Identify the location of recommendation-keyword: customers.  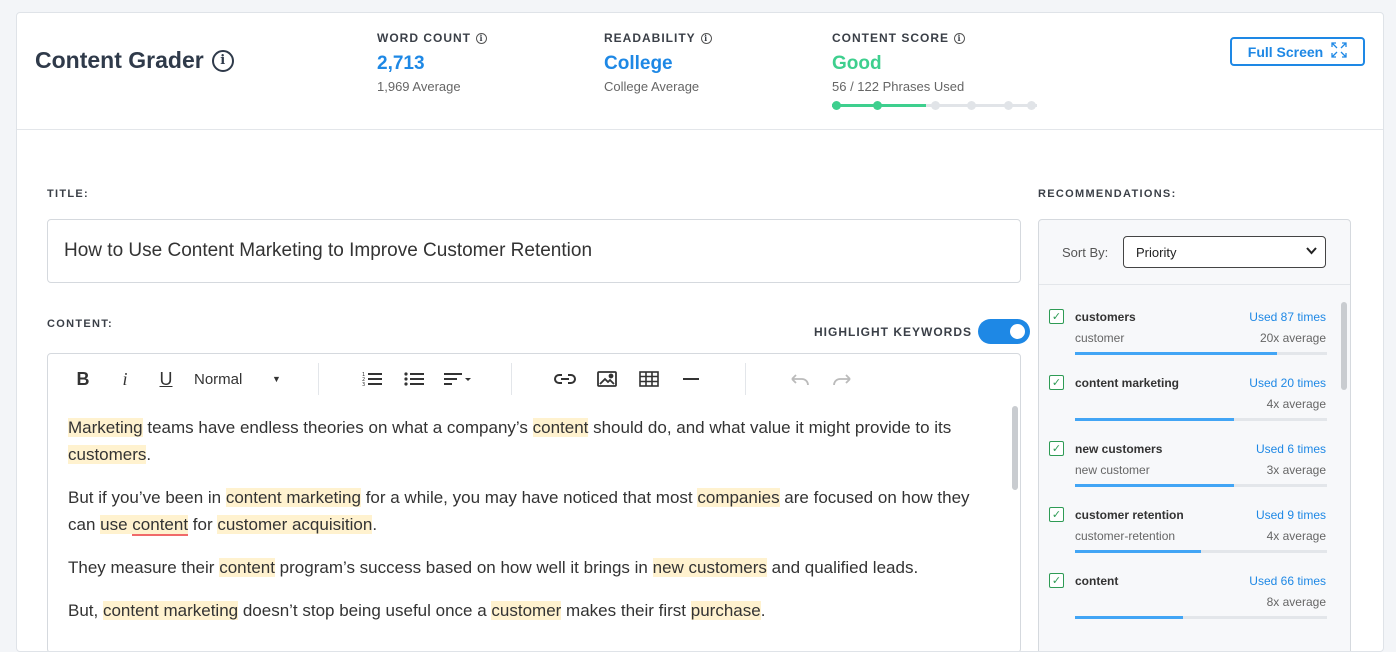
(1105, 317).